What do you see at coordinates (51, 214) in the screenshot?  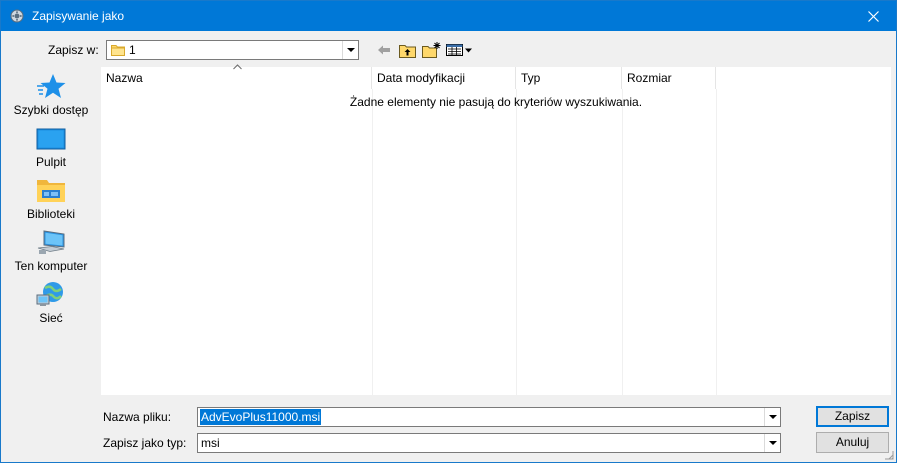 I see `place-label: Biblioteki` at bounding box center [51, 214].